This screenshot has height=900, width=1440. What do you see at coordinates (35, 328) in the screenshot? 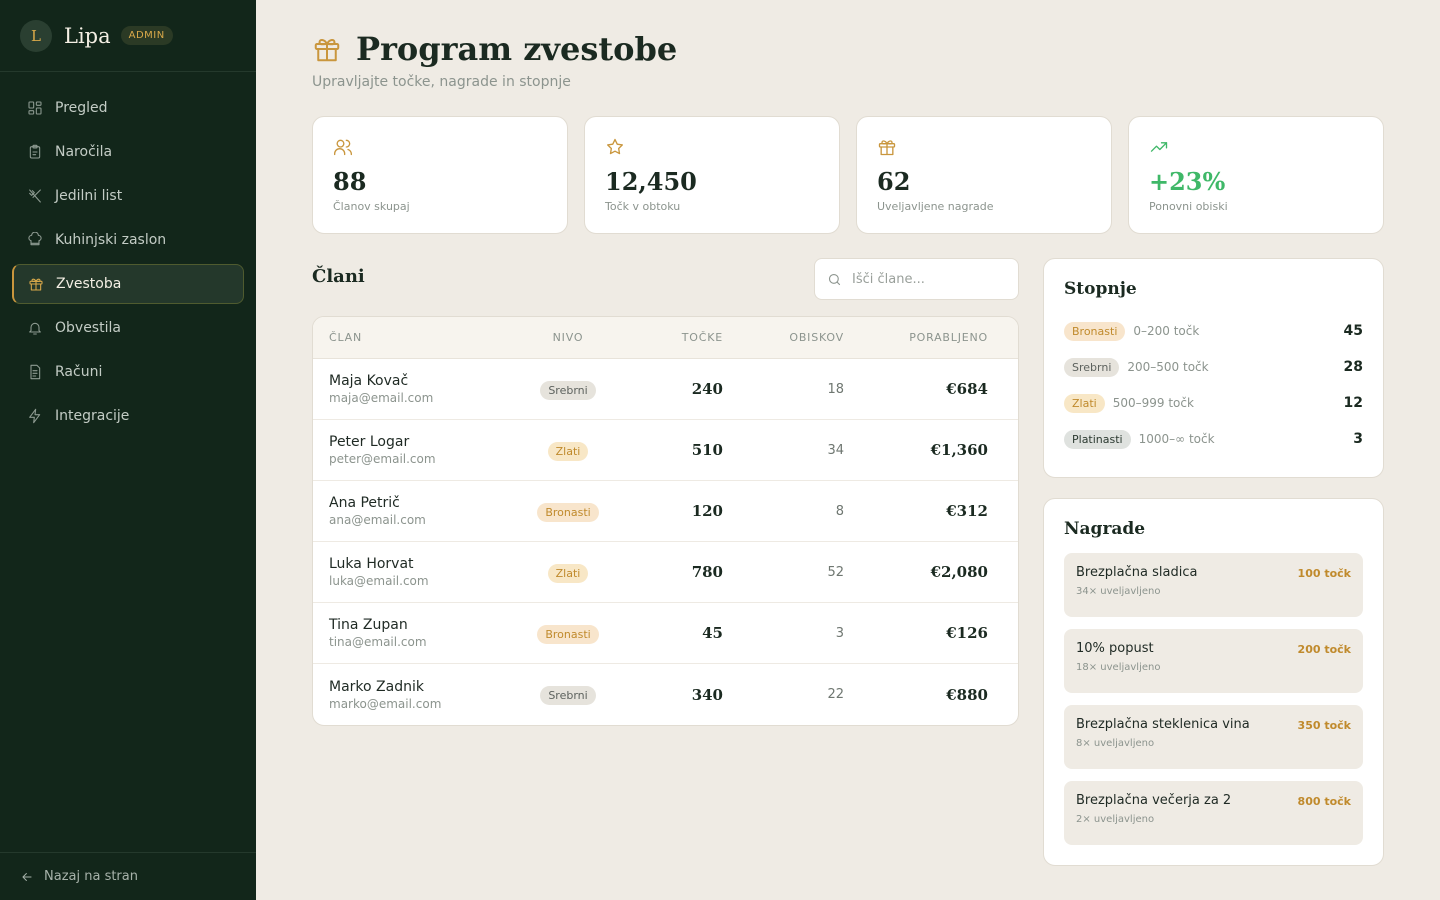
I see `bell-icon` at bounding box center [35, 328].